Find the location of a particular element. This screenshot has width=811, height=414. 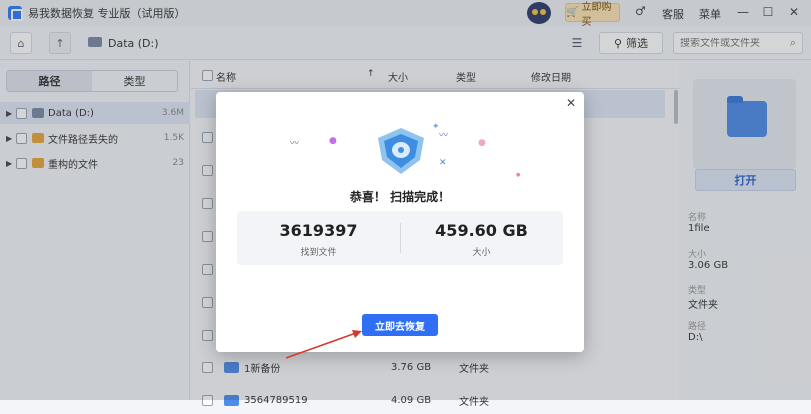

files-found-label: 找到文件 is located at coordinates (318, 253).